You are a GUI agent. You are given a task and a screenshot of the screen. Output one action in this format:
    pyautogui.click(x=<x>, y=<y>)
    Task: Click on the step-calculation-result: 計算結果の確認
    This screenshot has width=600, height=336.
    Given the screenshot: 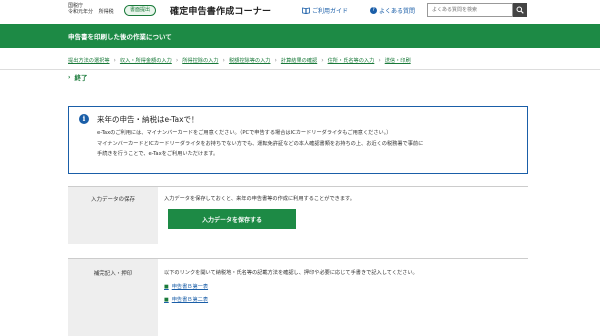 What is the action you would take?
    pyautogui.click(x=299, y=60)
    